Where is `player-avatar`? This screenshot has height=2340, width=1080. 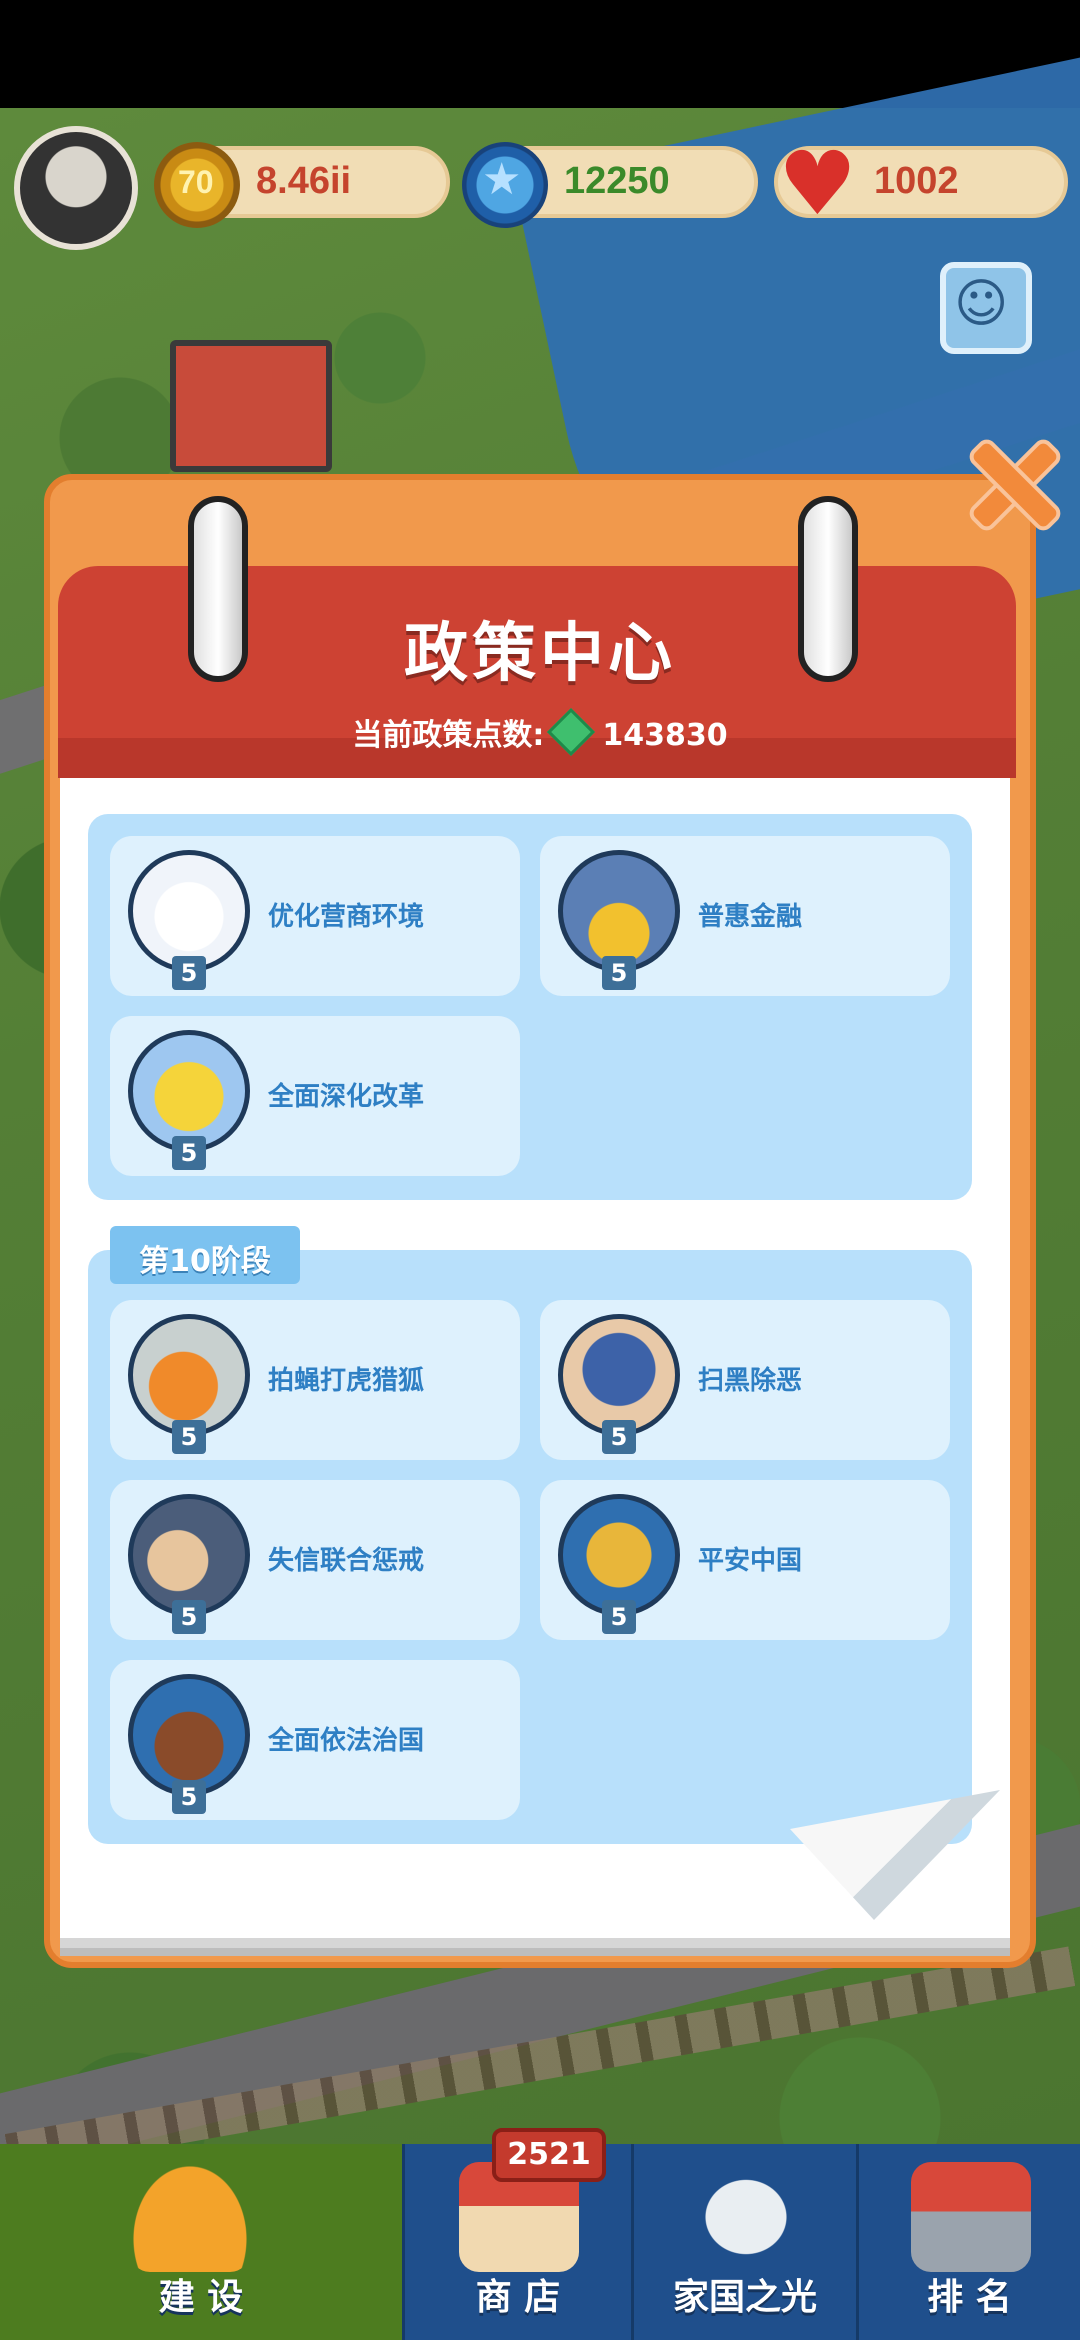 player-avatar is located at coordinates (76, 188).